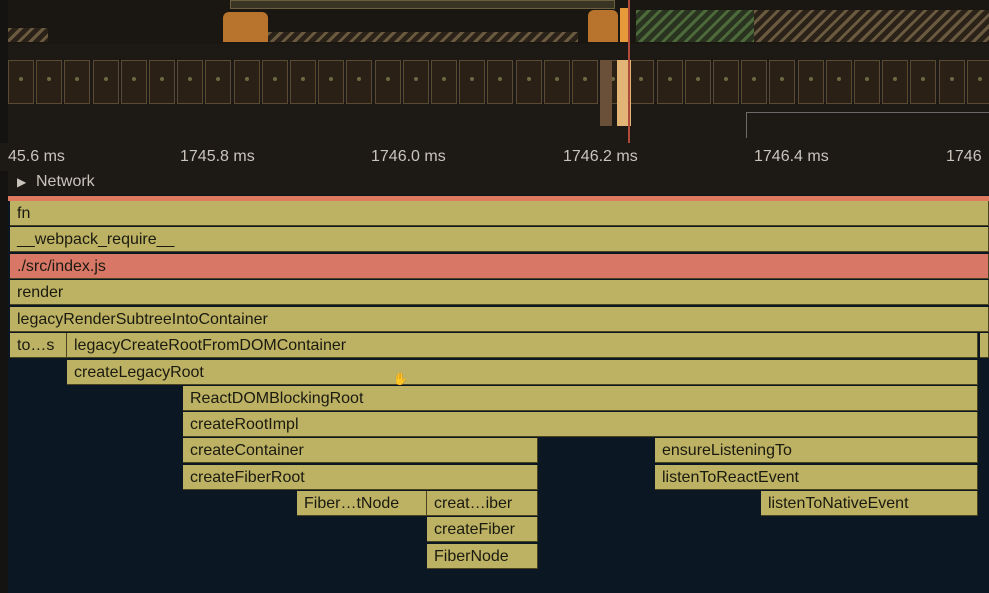  Describe the element at coordinates (522, 345) in the screenshot. I see `flame-frame: legacyCreateRootFromDOMContainer` at that location.